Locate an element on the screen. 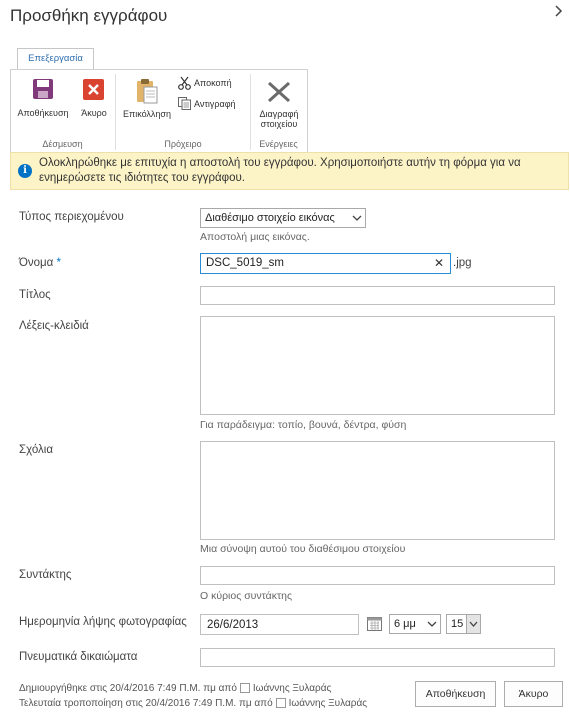 This screenshot has width=570, height=724. scissors-icon is located at coordinates (184, 83).